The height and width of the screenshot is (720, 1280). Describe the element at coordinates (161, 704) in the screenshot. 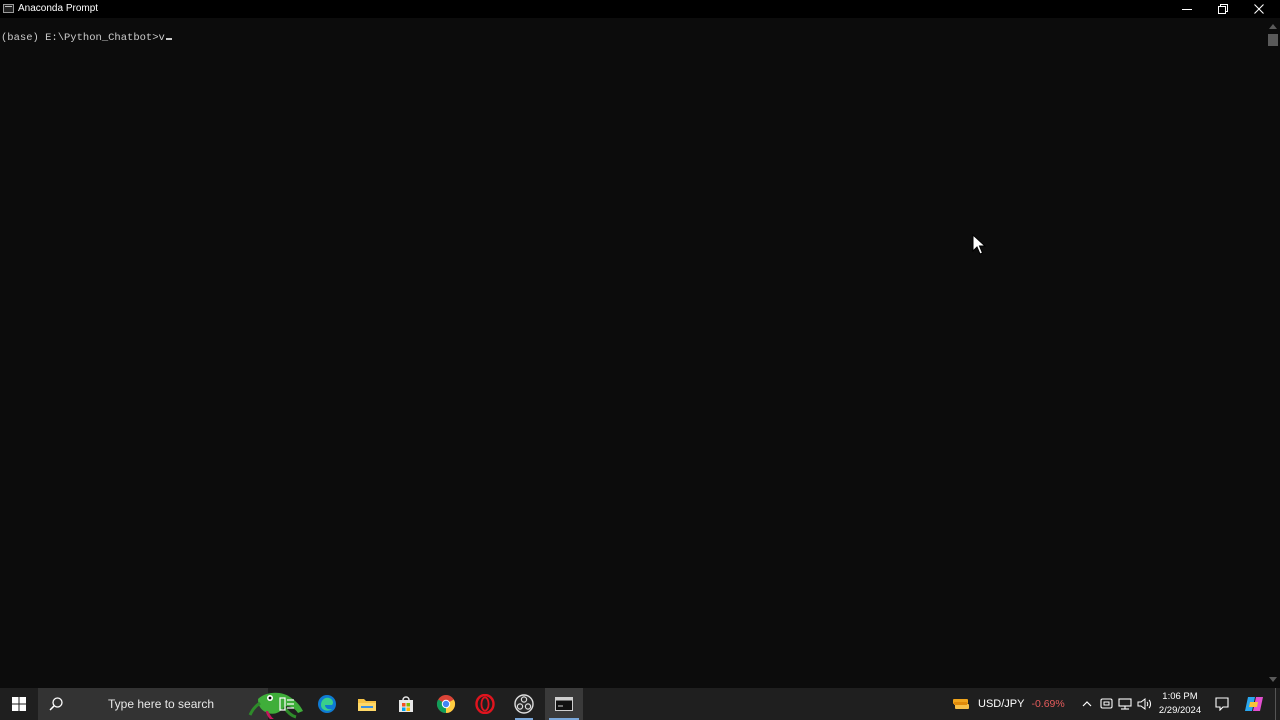

I see `search-placeholder: Type here to search` at that location.